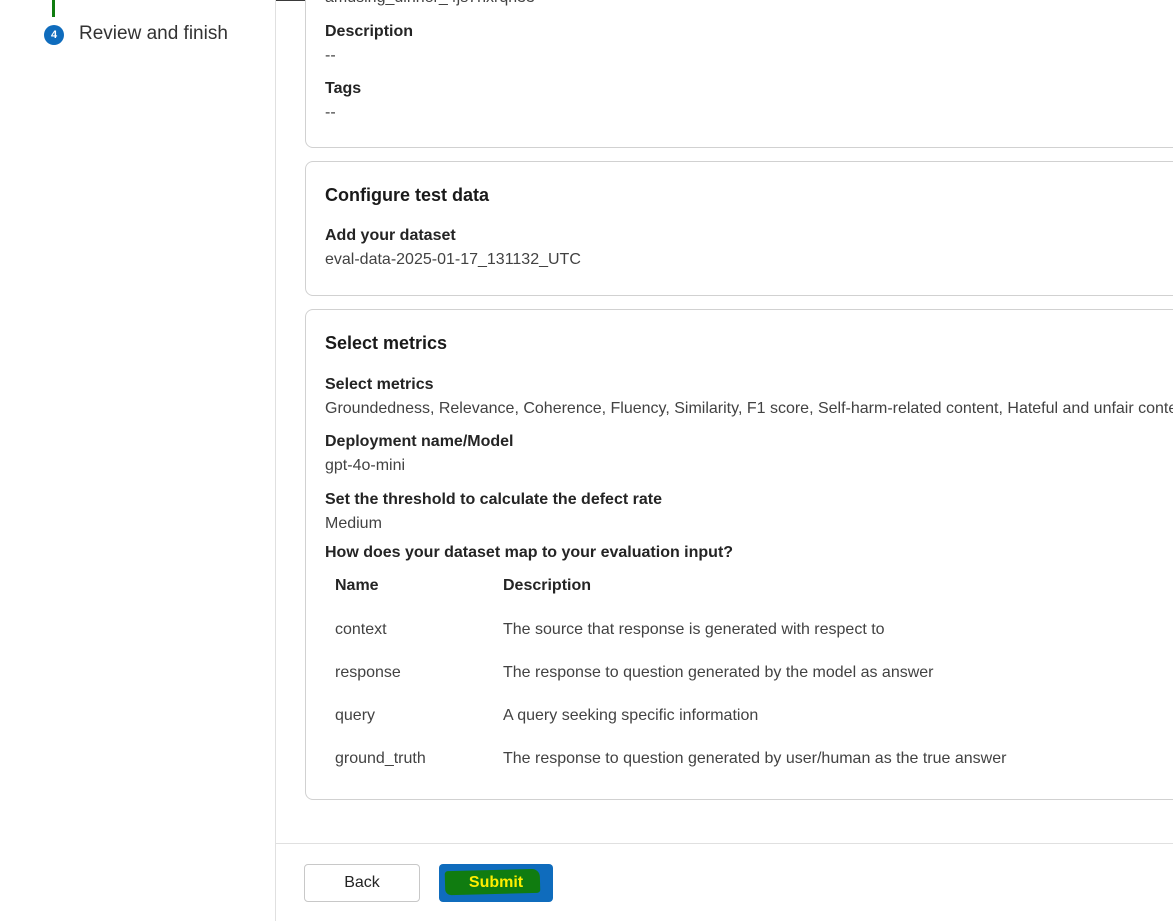  Describe the element at coordinates (355, 715) in the screenshot. I see `row-name: query` at that location.